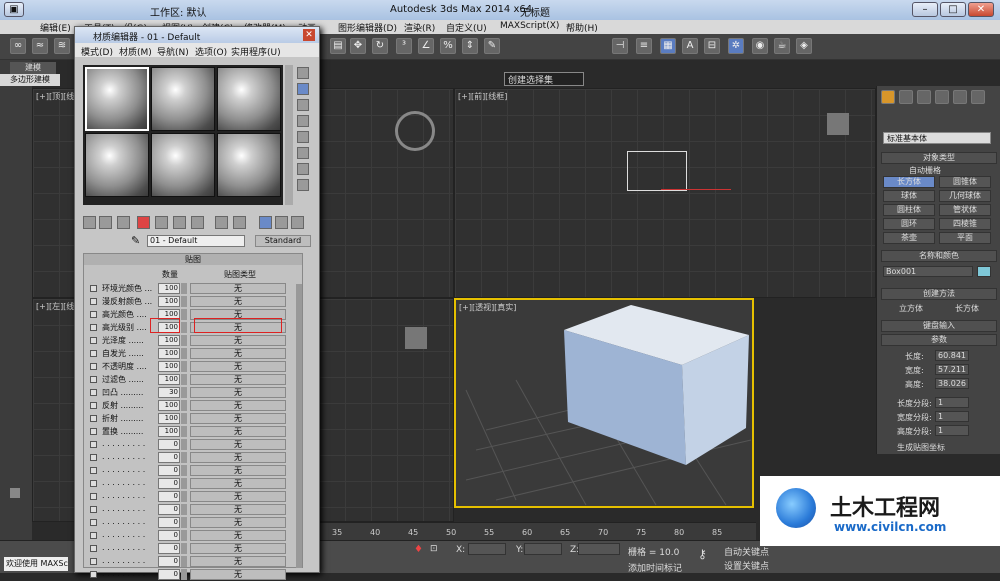  I want to click on show-map-icon, so click(239, 222).